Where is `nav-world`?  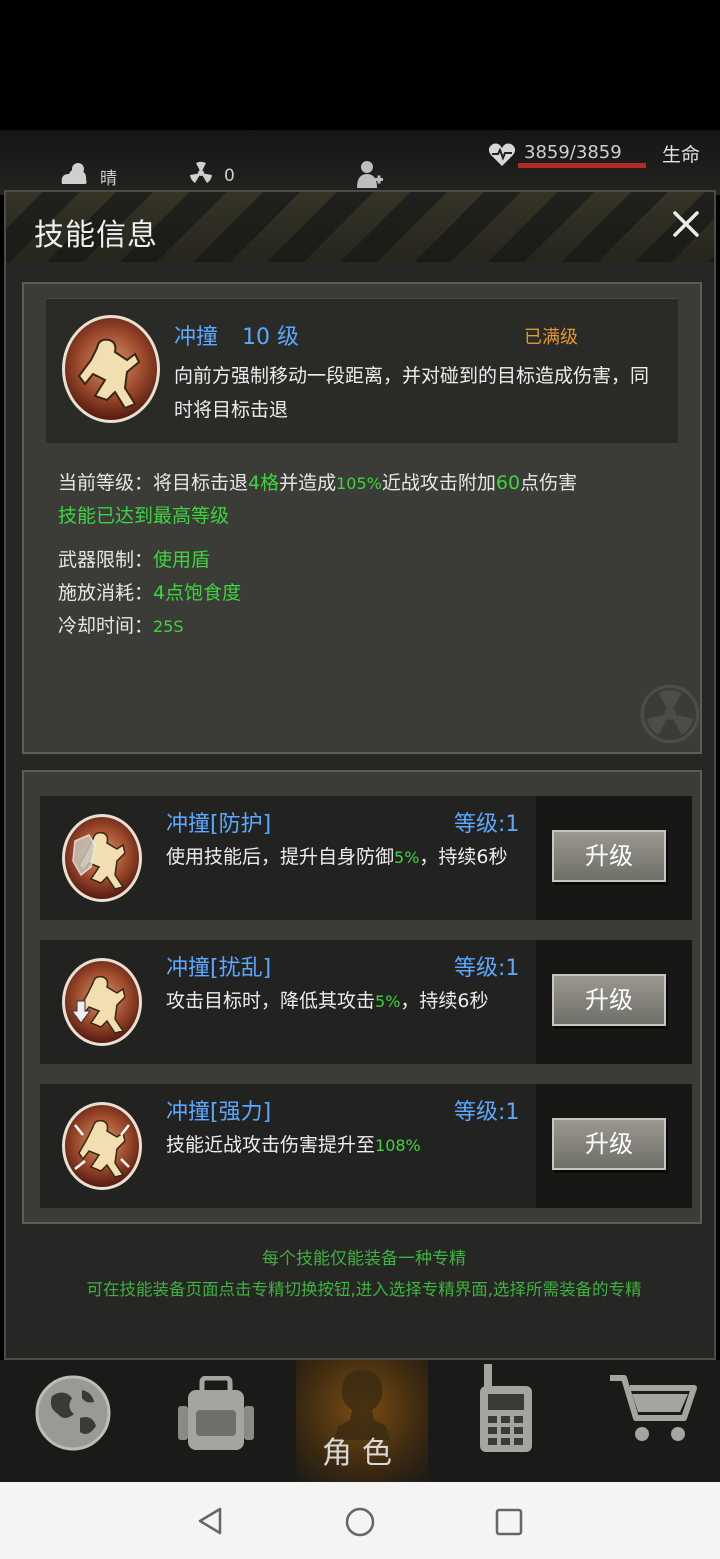
nav-world is located at coordinates (72, 1421).